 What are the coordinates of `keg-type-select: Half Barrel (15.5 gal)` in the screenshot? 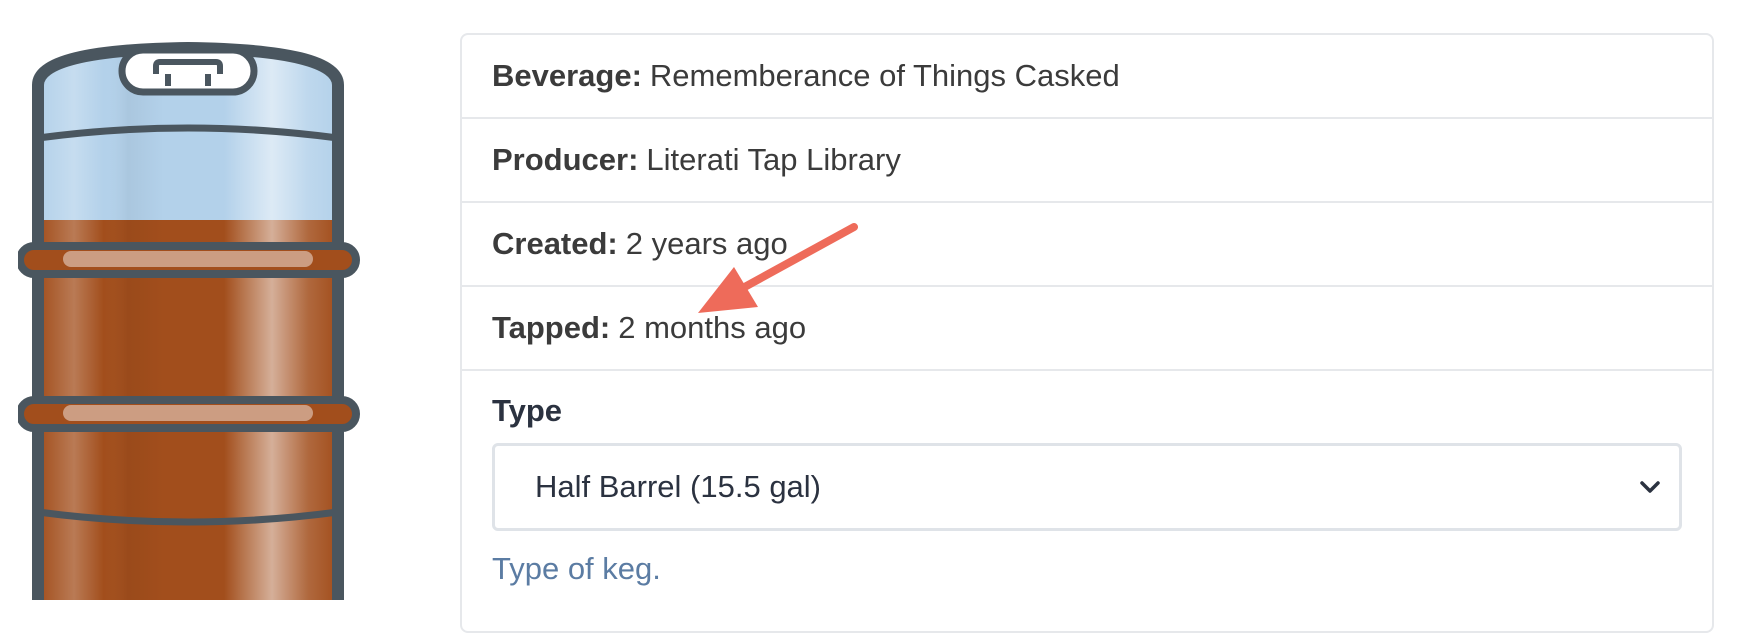 It's located at (1087, 487).